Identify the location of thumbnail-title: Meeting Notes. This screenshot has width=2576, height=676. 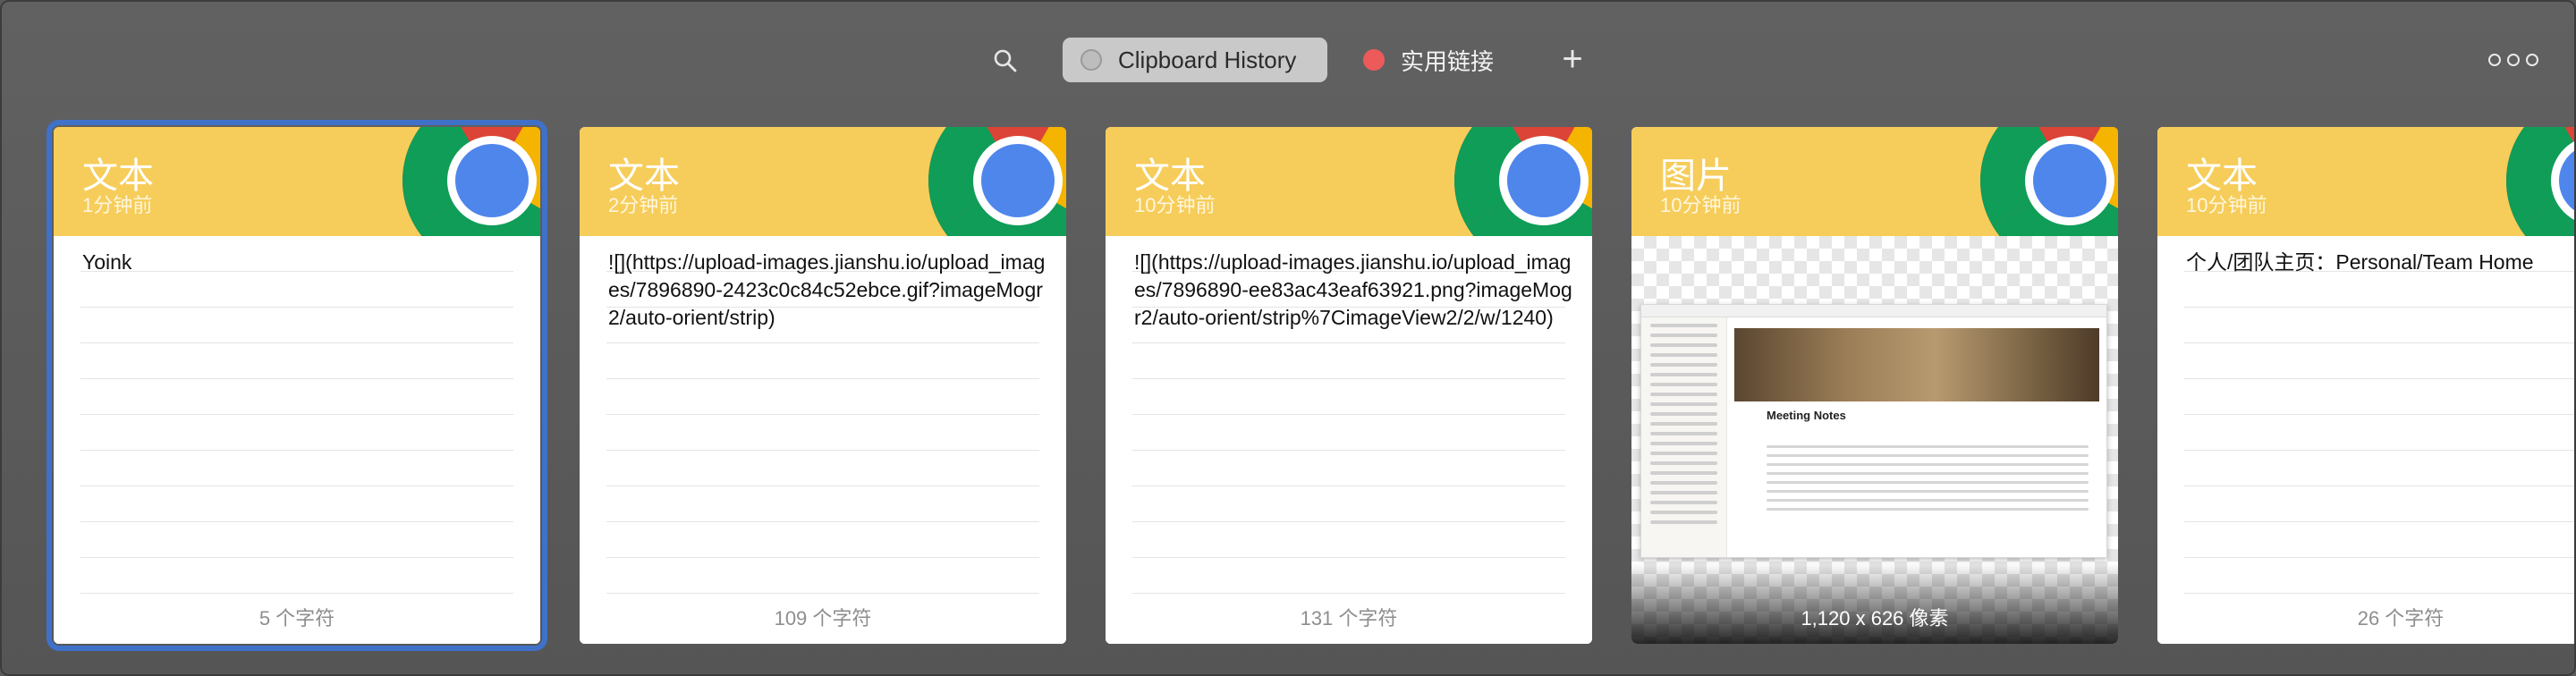
(1806, 415).